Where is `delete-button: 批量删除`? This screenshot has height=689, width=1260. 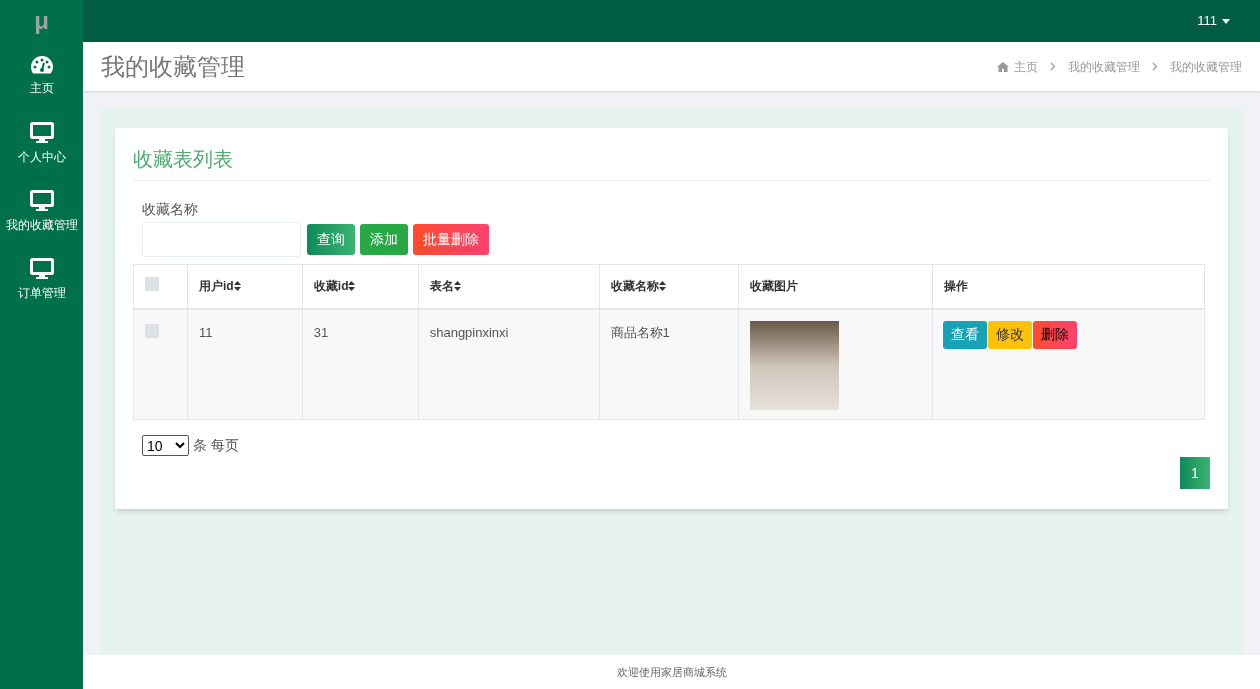 delete-button: 批量删除 is located at coordinates (451, 239).